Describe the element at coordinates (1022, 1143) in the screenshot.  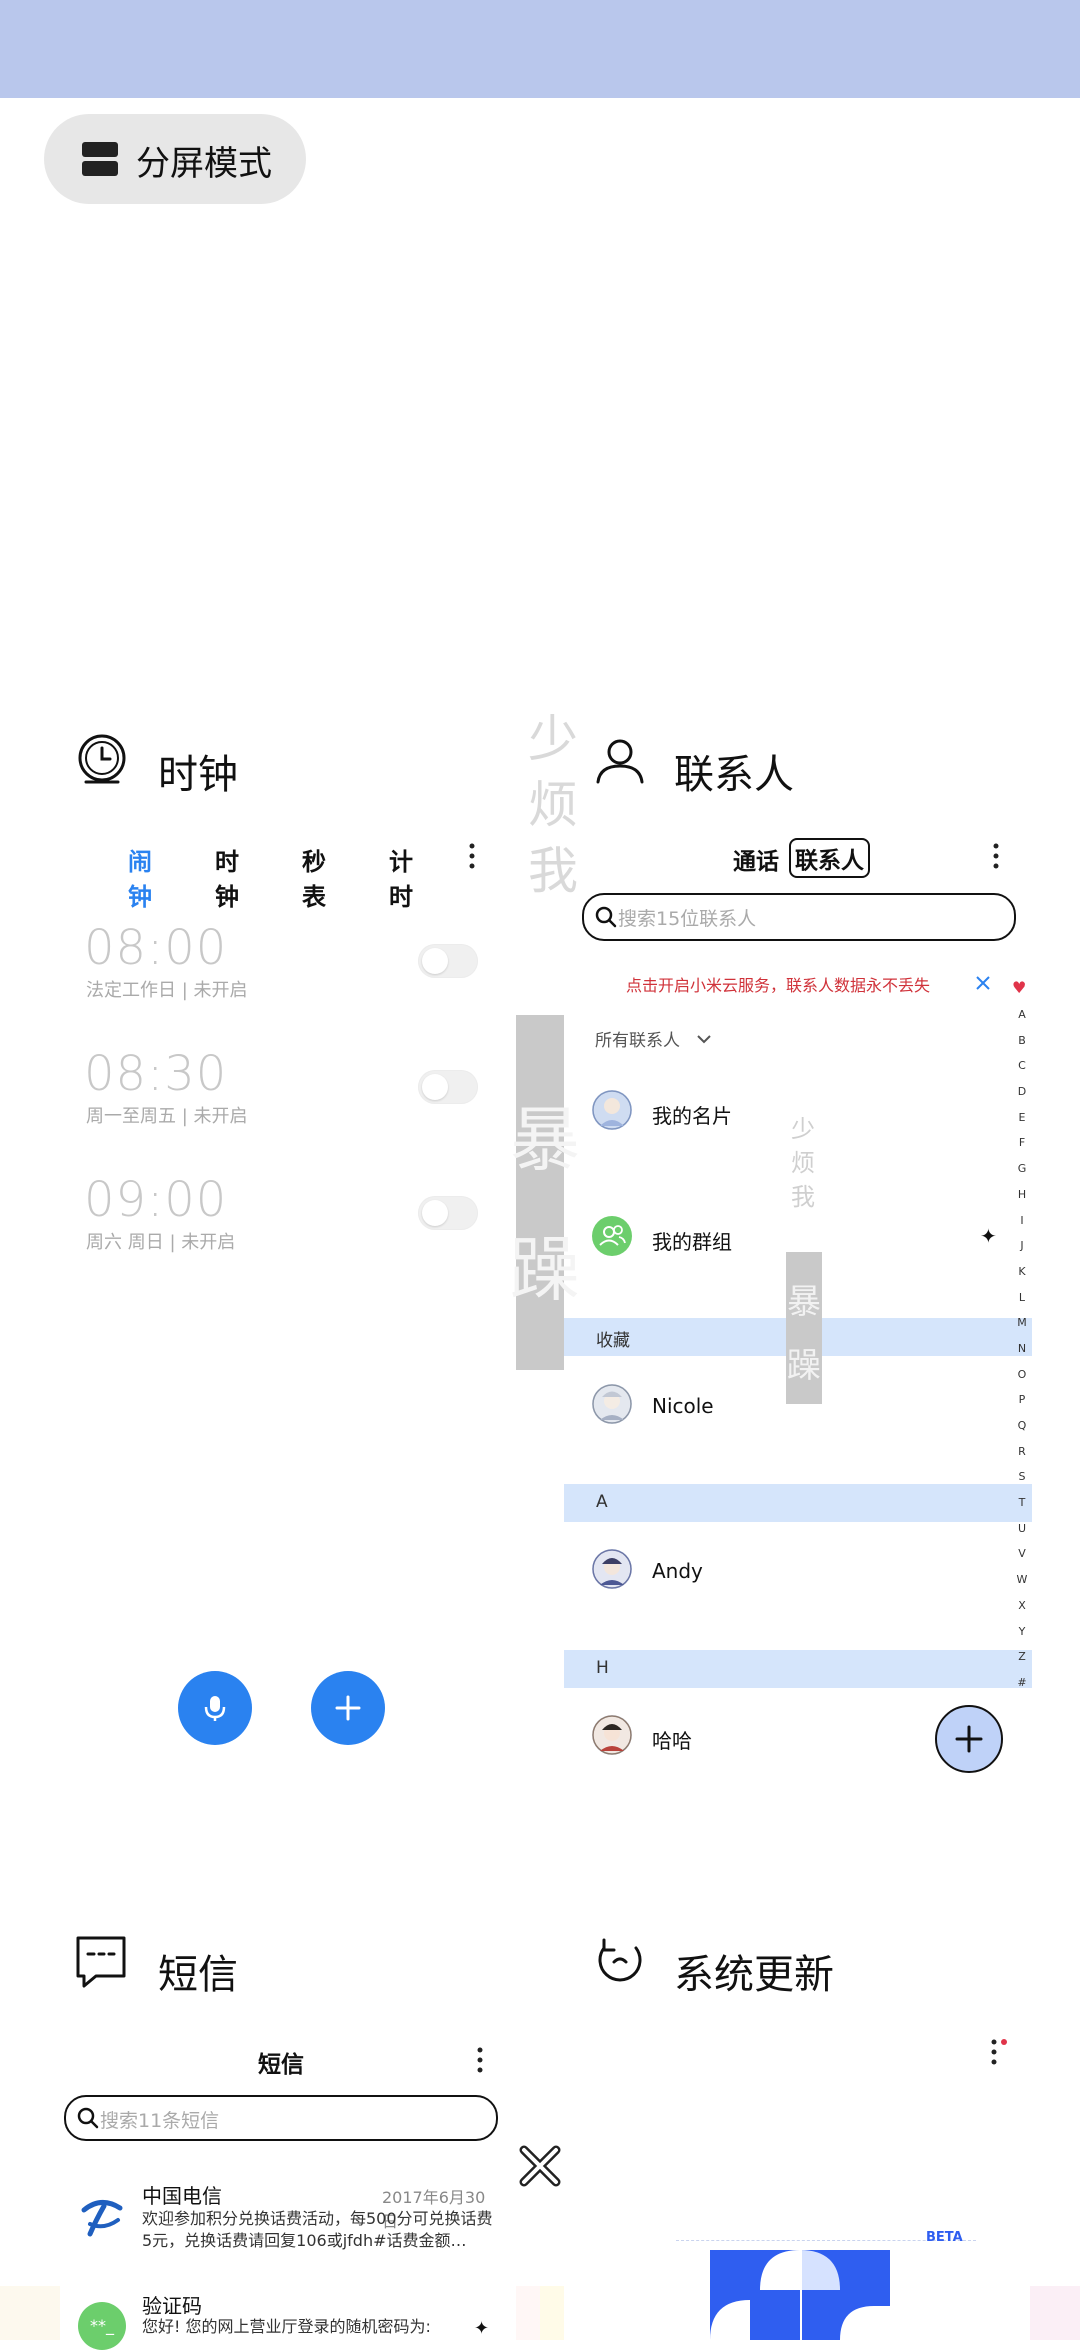
I see `index-letter: F` at that location.